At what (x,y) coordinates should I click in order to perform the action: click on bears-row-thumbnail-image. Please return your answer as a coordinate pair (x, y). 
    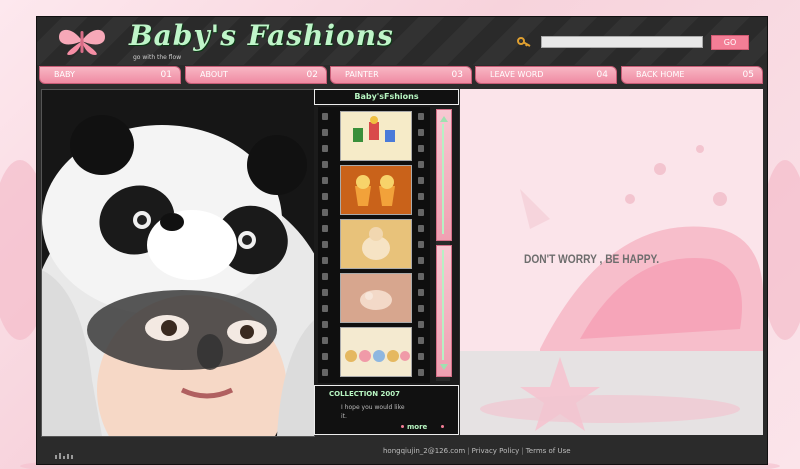
    Looking at the image, I should click on (377, 356).